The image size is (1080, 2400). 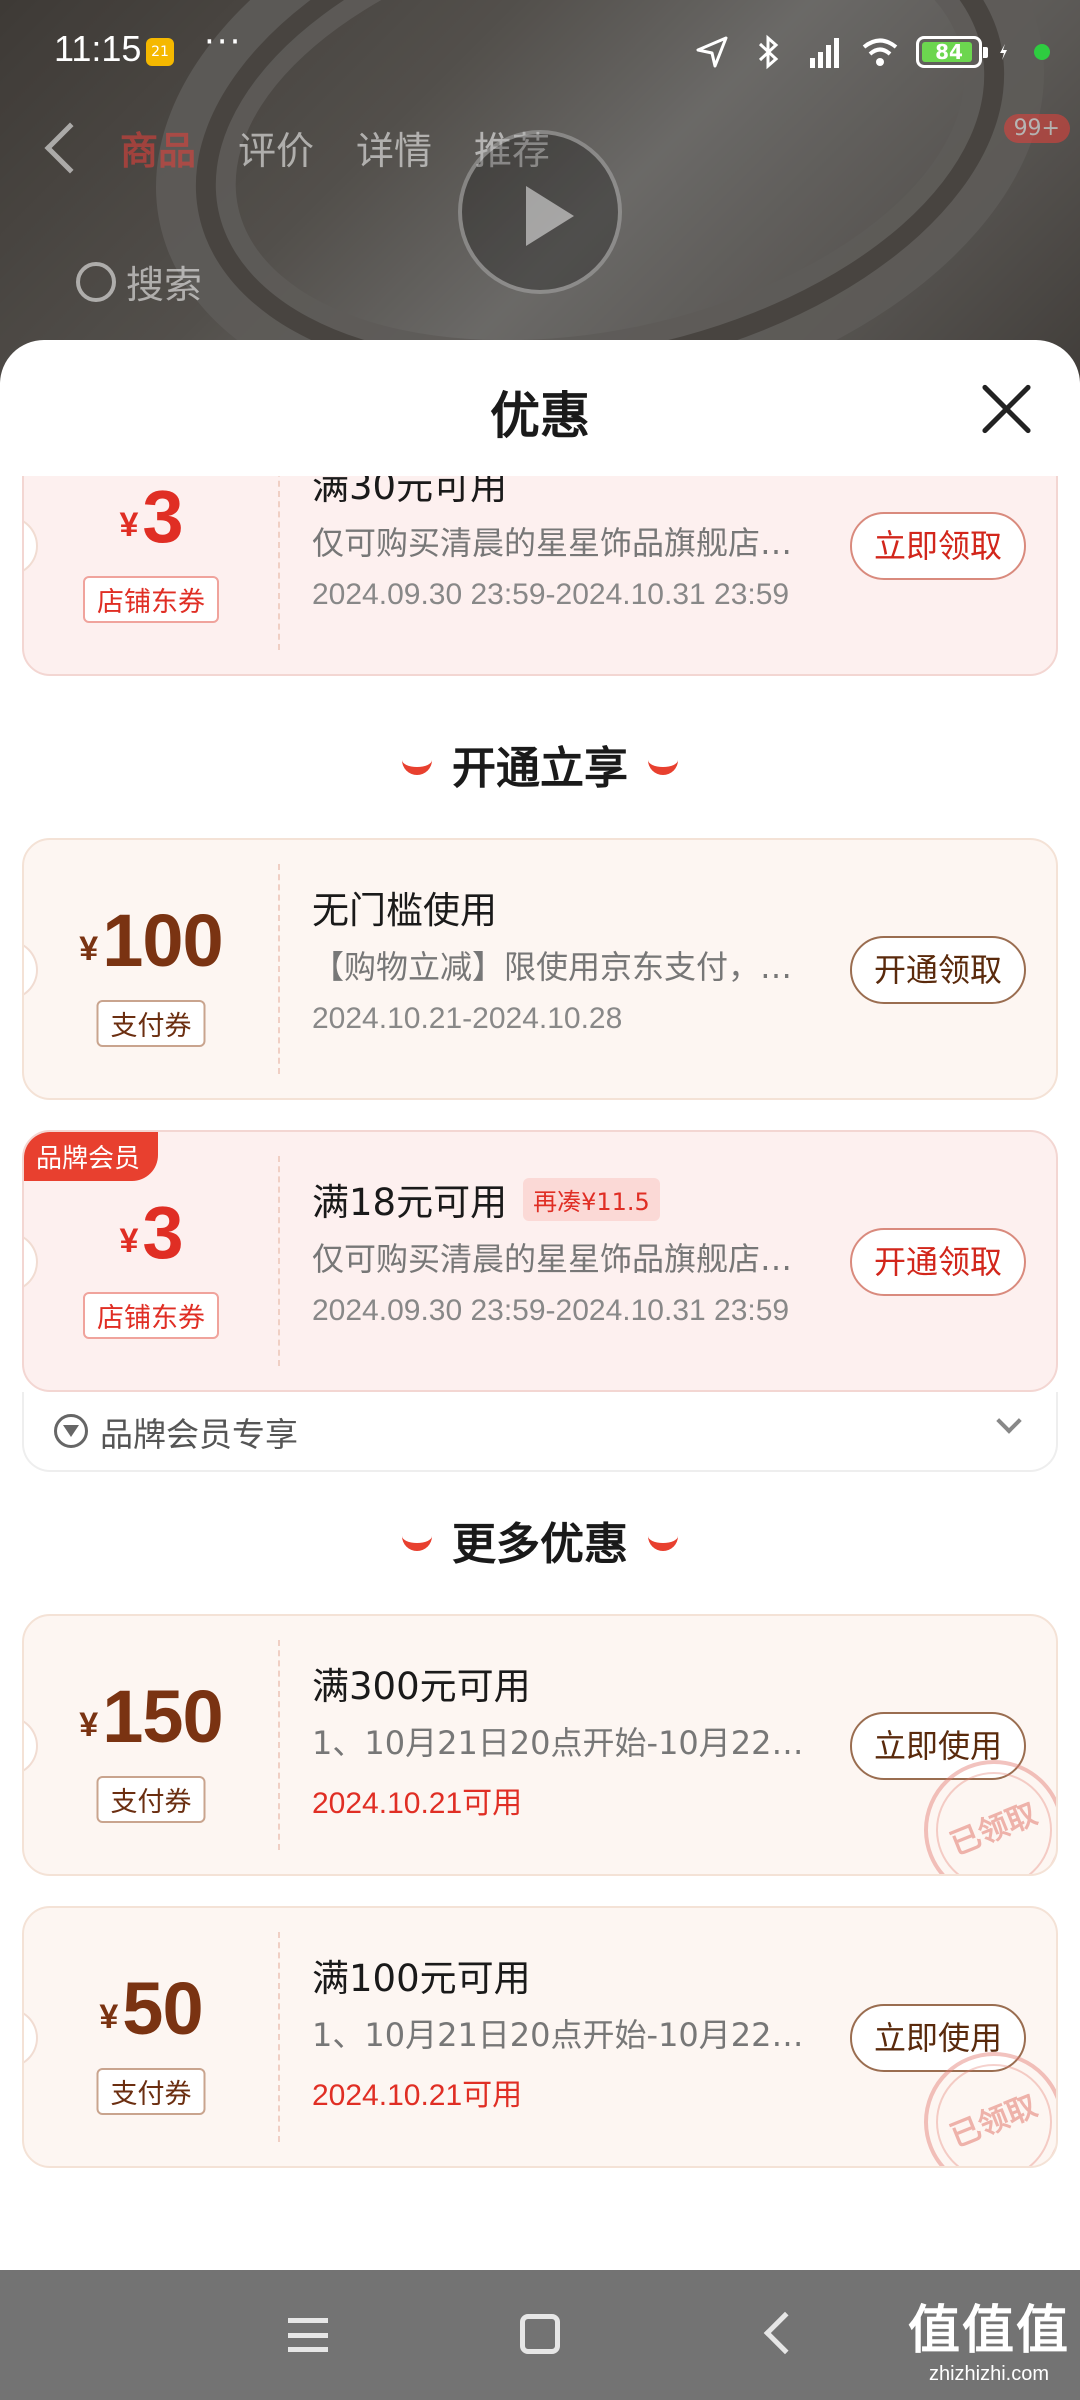 I want to click on section-title-more: 更多优惠, so click(x=540, y=1540).